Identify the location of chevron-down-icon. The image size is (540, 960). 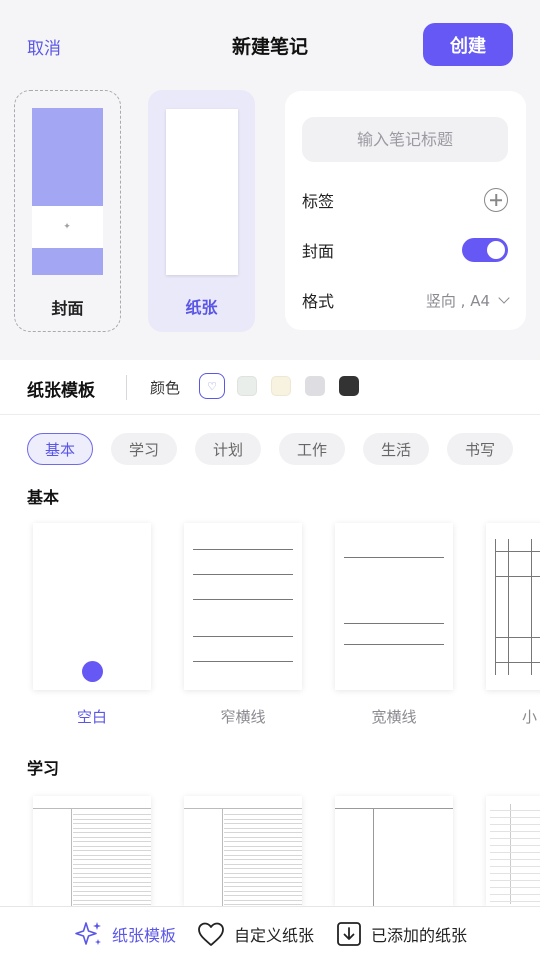
(504, 297).